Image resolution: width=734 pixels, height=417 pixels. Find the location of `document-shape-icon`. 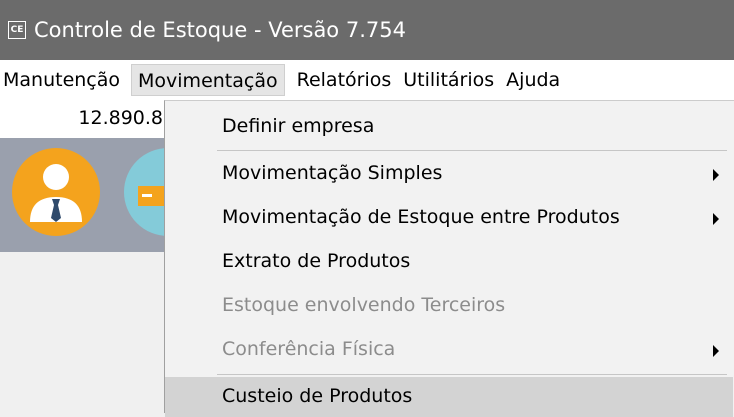

document-shape-icon is located at coordinates (151, 196).